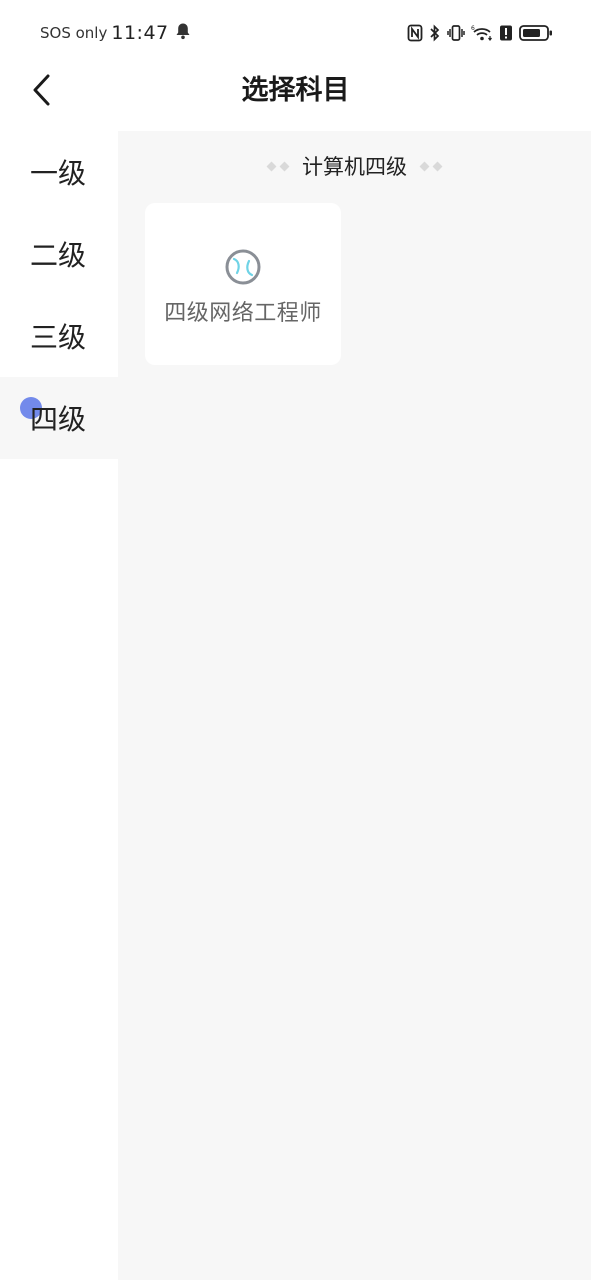 The height and width of the screenshot is (1280, 591). Describe the element at coordinates (536, 33) in the screenshot. I see `battery-icon` at that location.